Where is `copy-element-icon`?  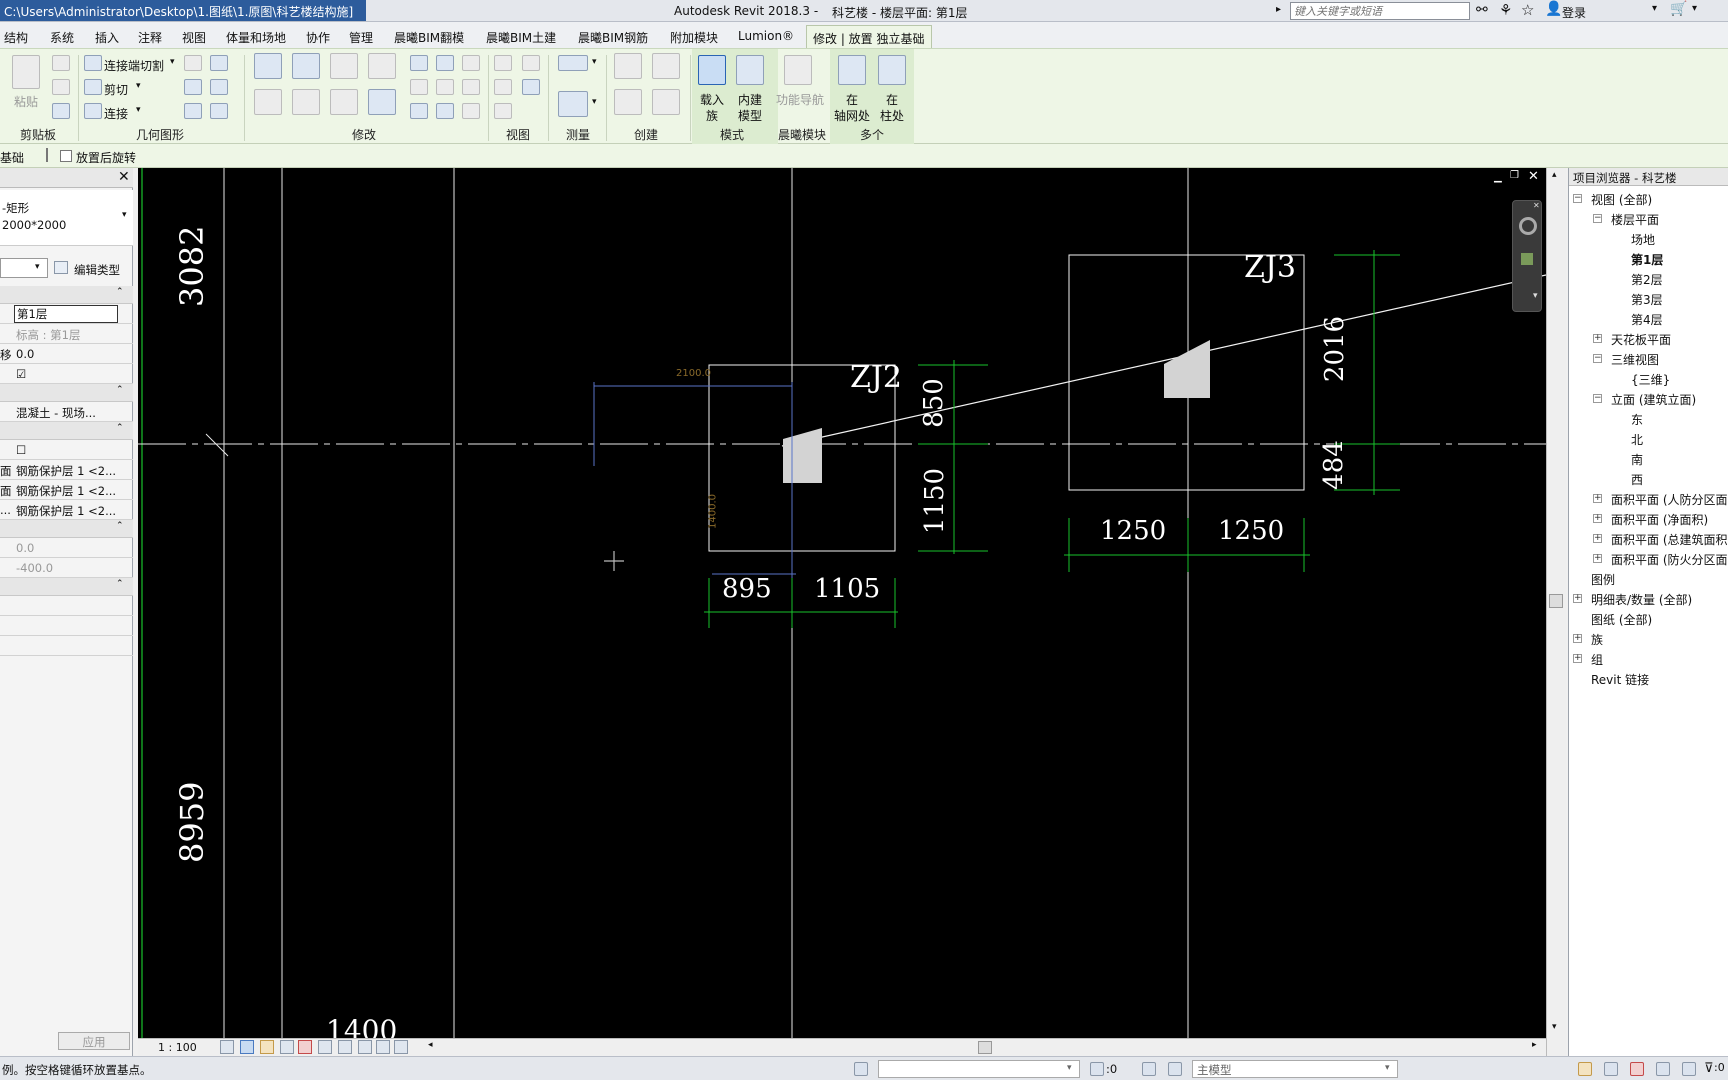
copy-element-icon is located at coordinates (306, 102).